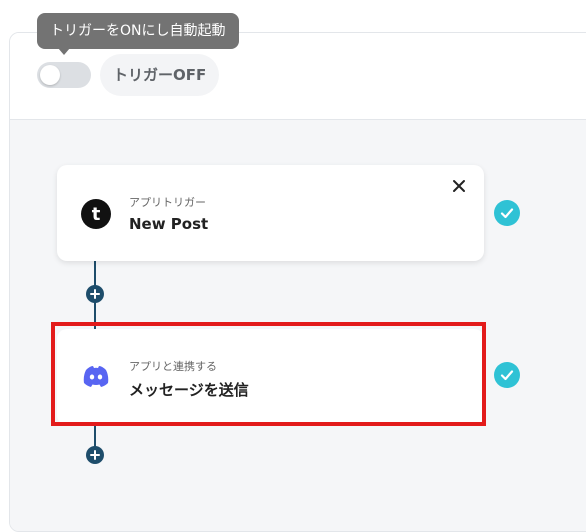 The width and height of the screenshot is (586, 532). What do you see at coordinates (173, 366) in the screenshot?
I see `step-label: アプリと連携する` at bounding box center [173, 366].